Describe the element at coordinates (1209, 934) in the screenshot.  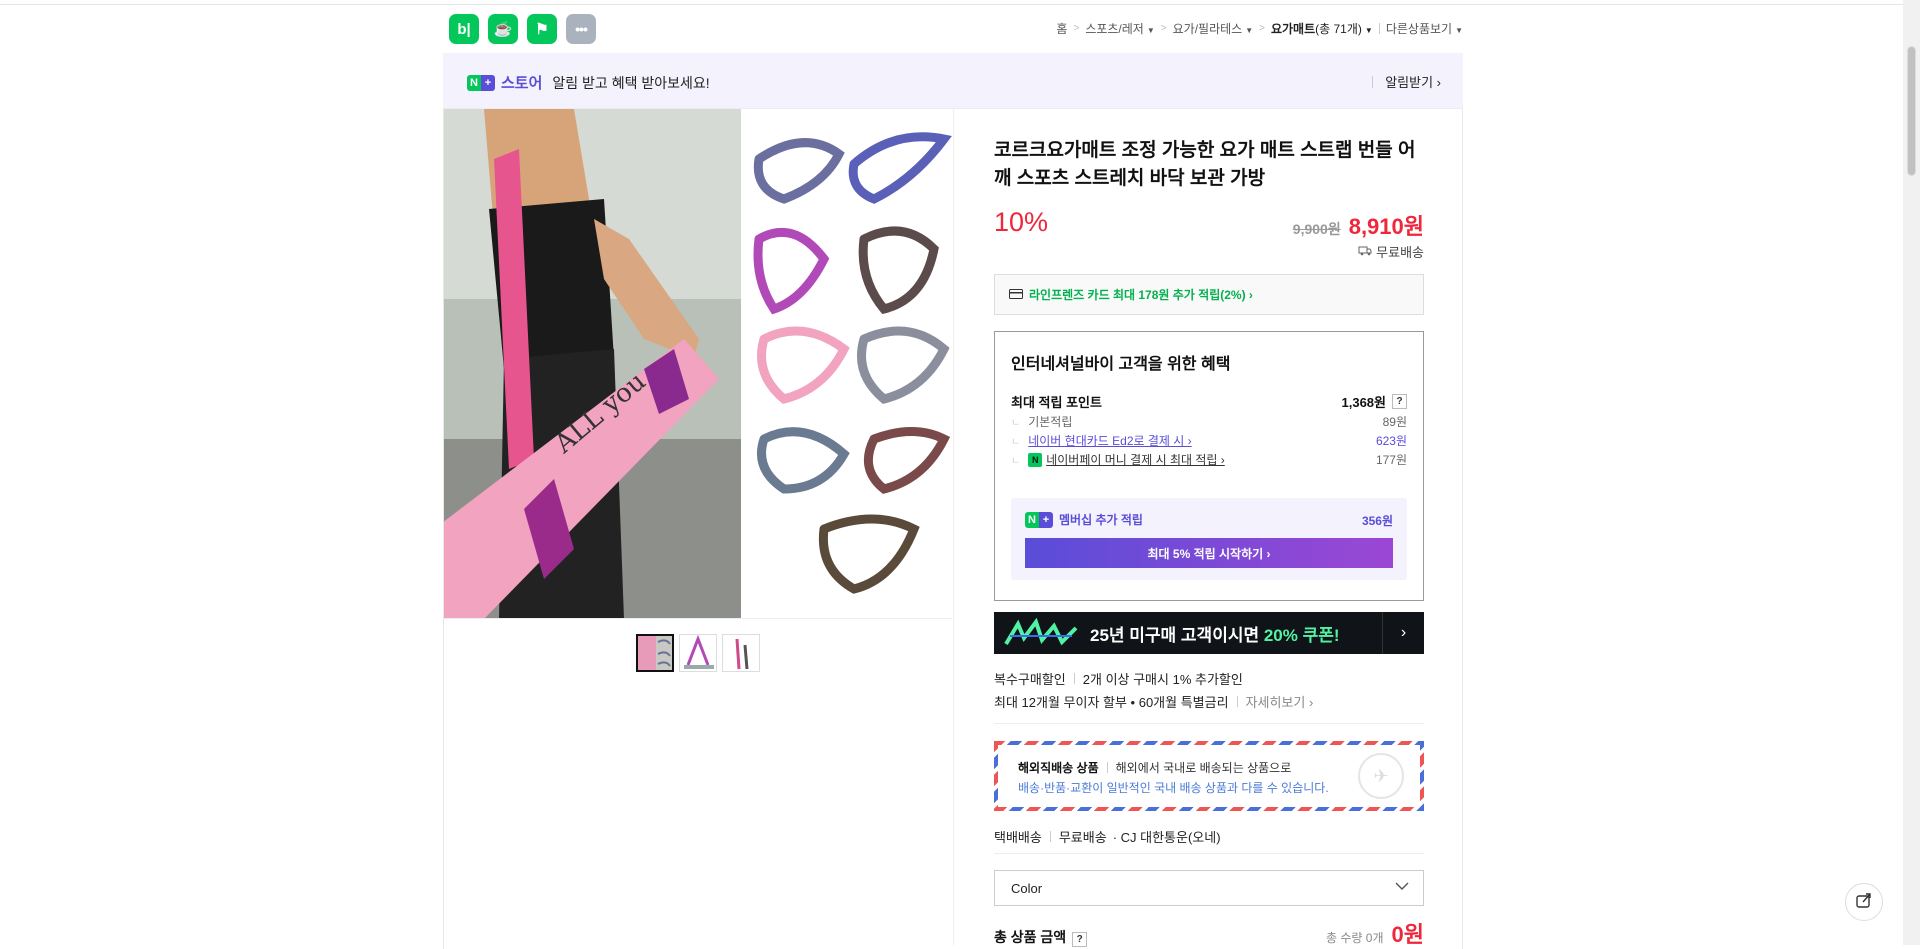
I see `total-price: 총 상품 금액? 총 수량 0개 0원` at that location.